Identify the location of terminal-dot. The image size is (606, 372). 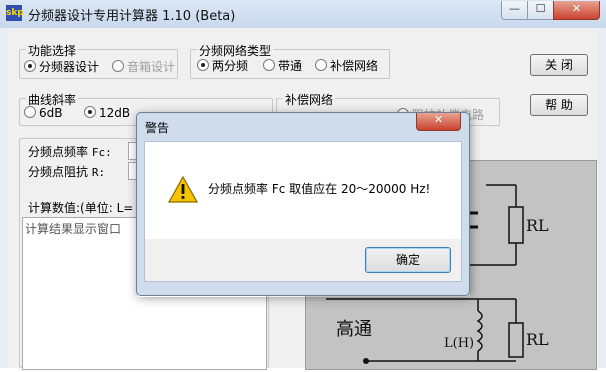
(366, 361).